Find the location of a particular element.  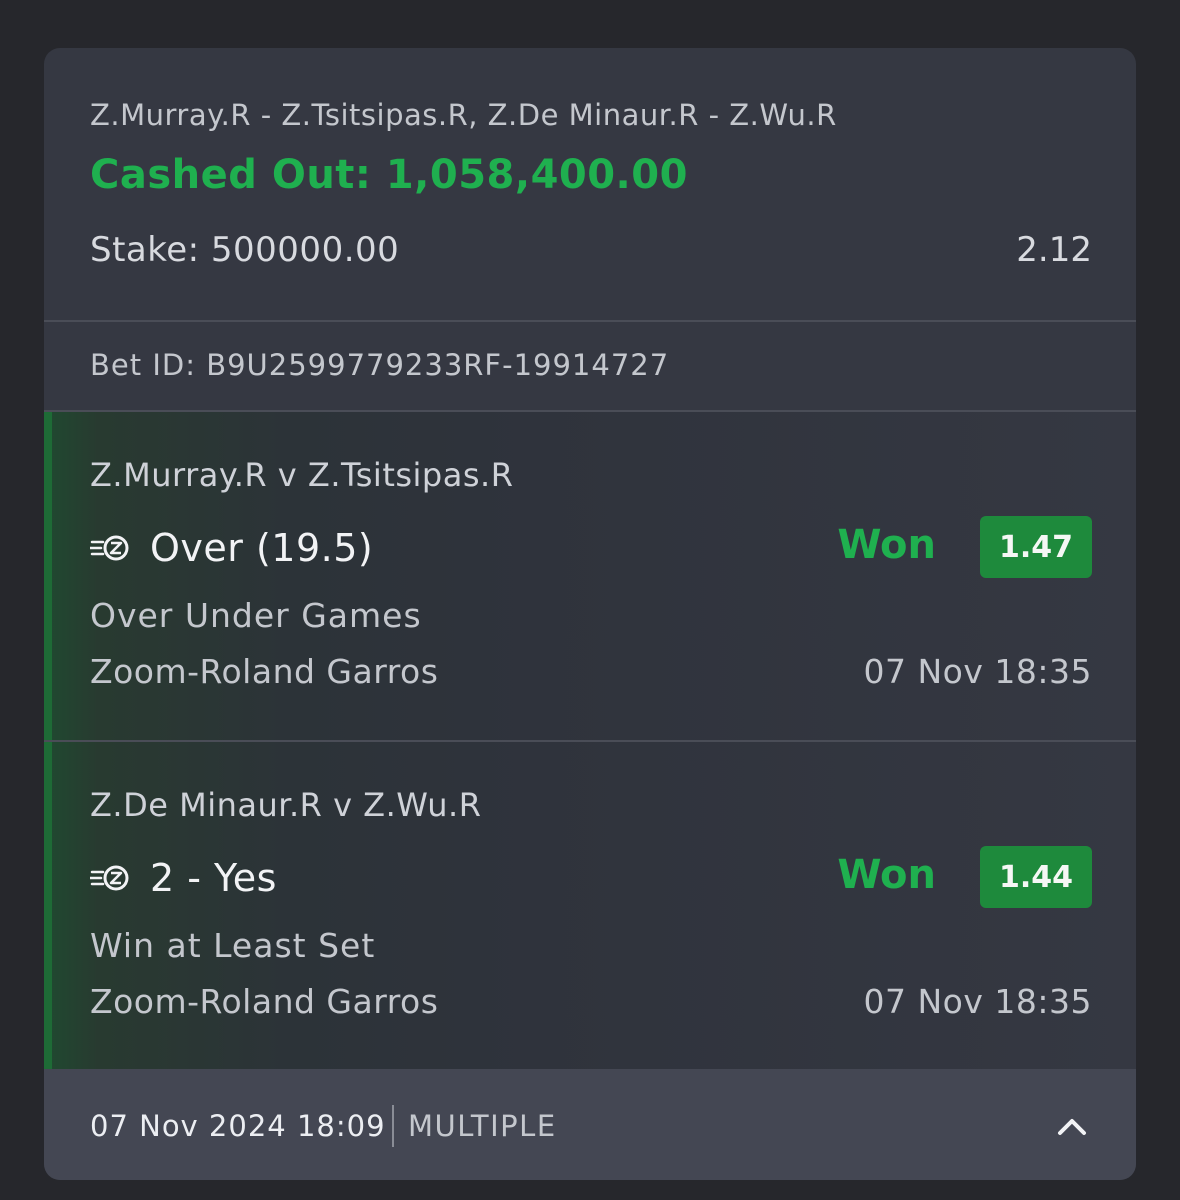

bet-type: MULTIPLE is located at coordinates (482, 1126).